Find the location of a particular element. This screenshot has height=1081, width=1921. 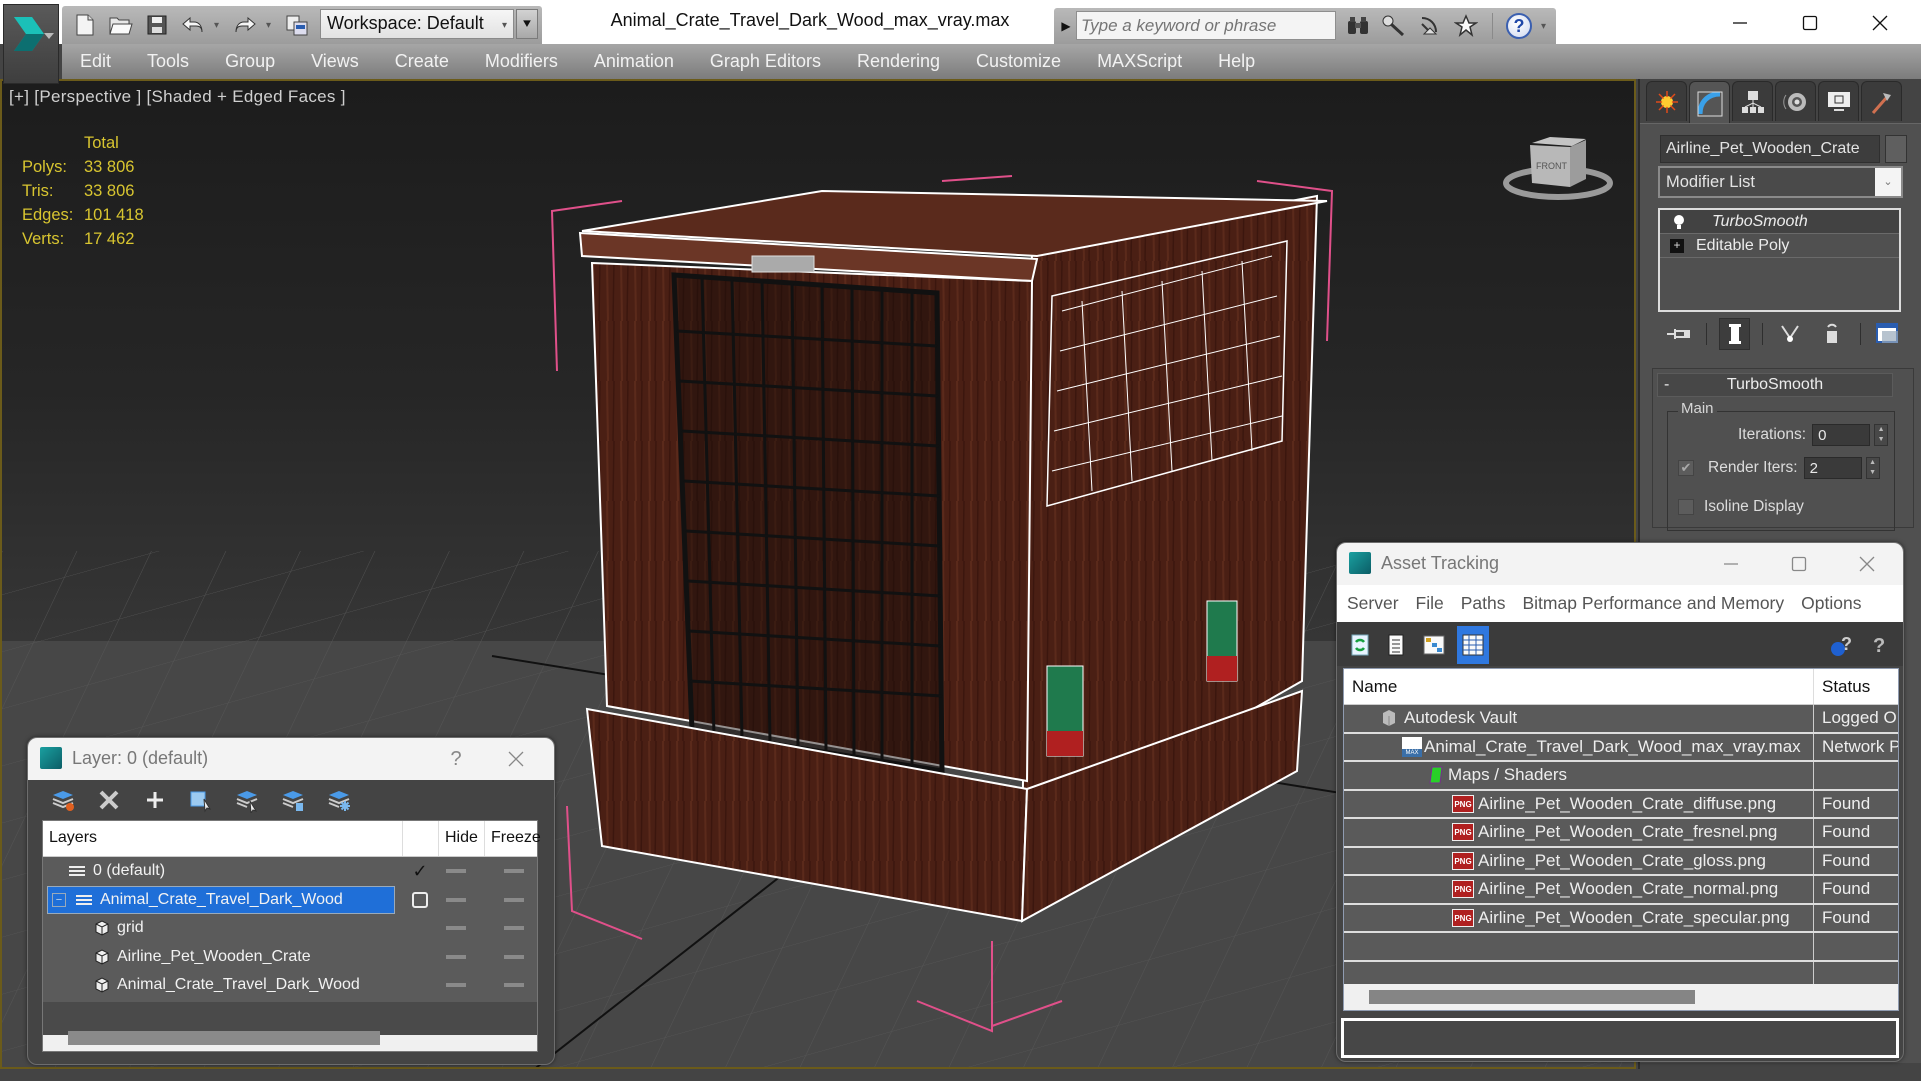

menu-help: Help is located at coordinates (1236, 61).